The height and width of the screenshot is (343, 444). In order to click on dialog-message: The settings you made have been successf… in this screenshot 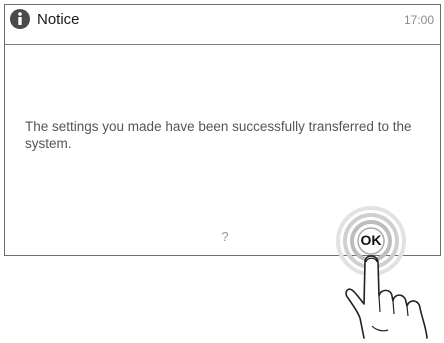, I will do `click(218, 135)`.